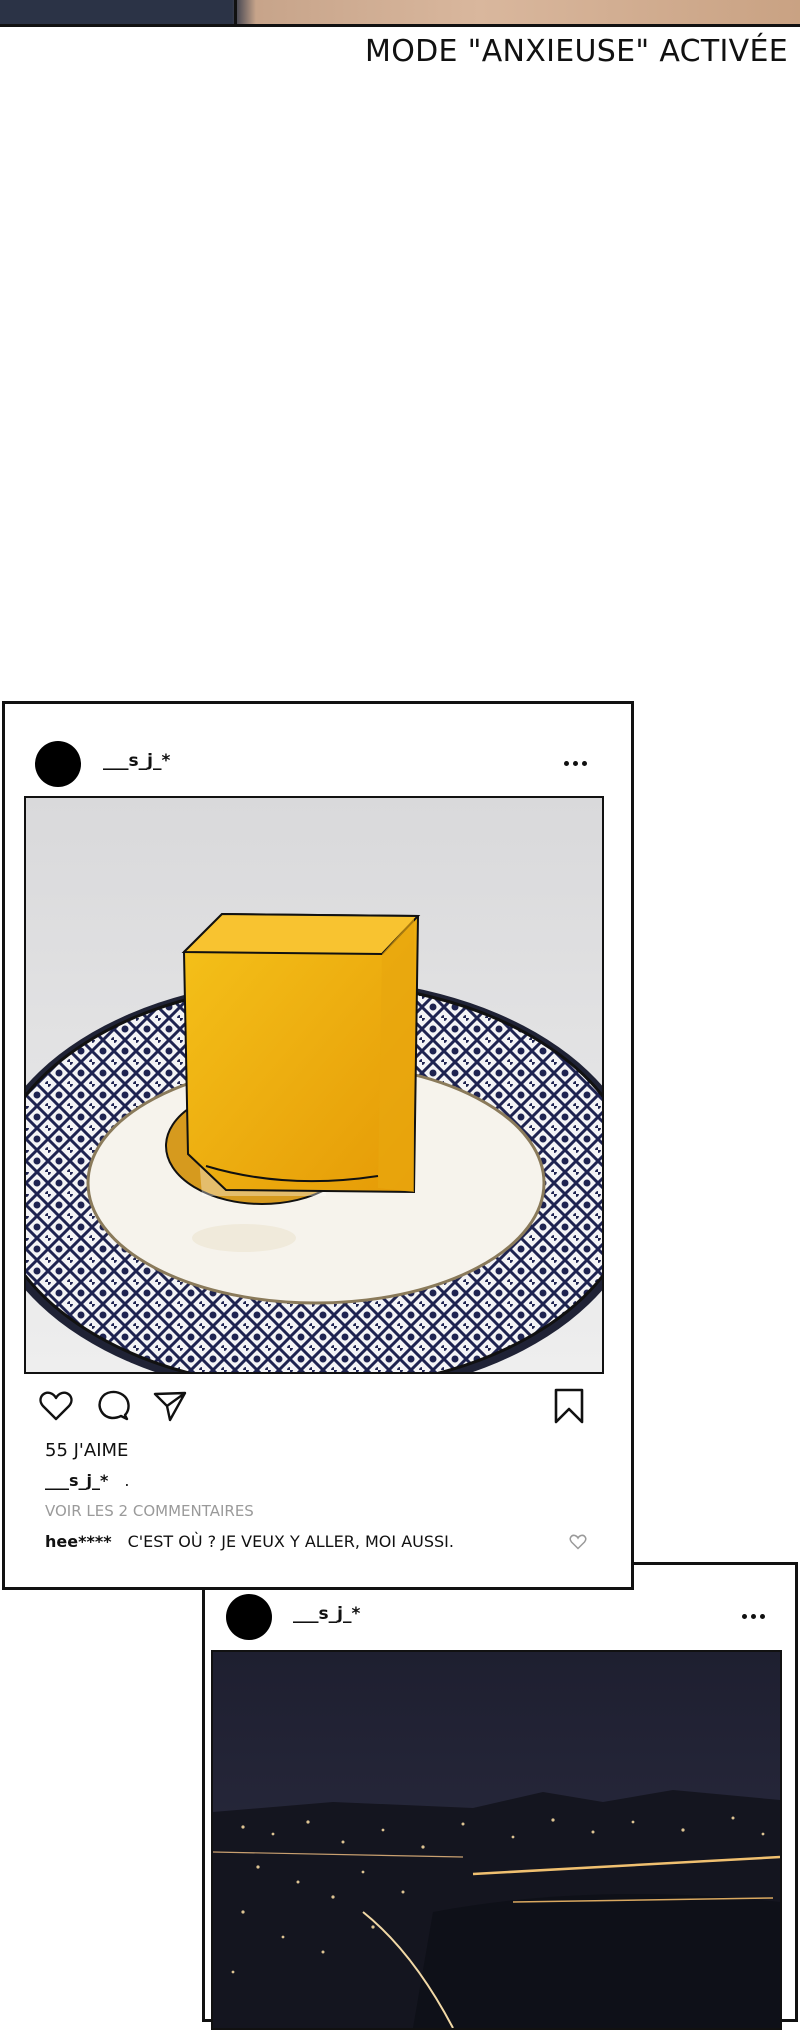  What do you see at coordinates (56, 1406) in the screenshot?
I see `heart-icon` at bounding box center [56, 1406].